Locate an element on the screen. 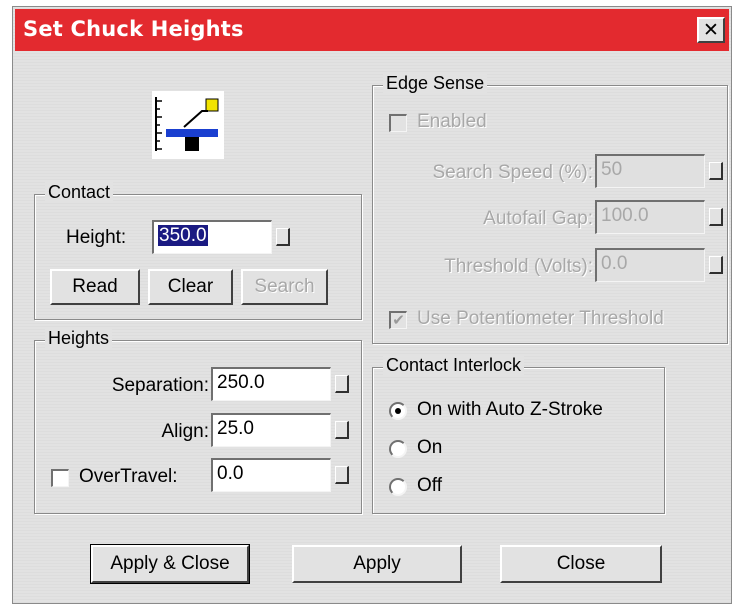 This screenshot has width=735, height=606. autofail-gap-value: 100.0 is located at coordinates (625, 215).